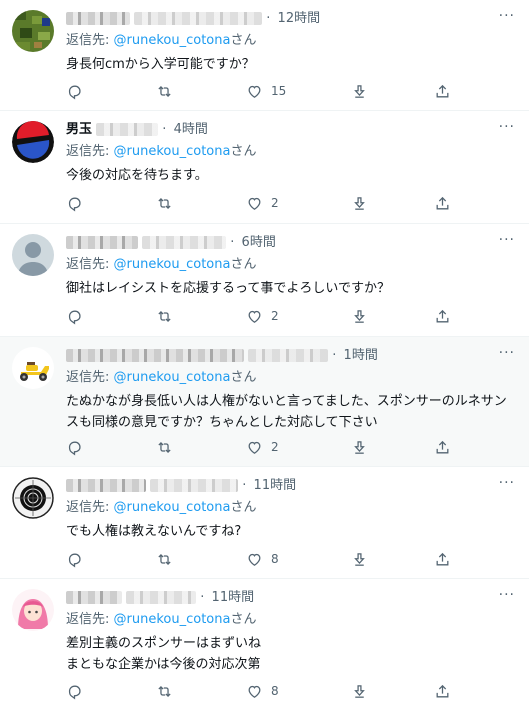 Image resolution: width=529 pixels, height=710 pixels. I want to click on display-name: 男玉, so click(79, 129).